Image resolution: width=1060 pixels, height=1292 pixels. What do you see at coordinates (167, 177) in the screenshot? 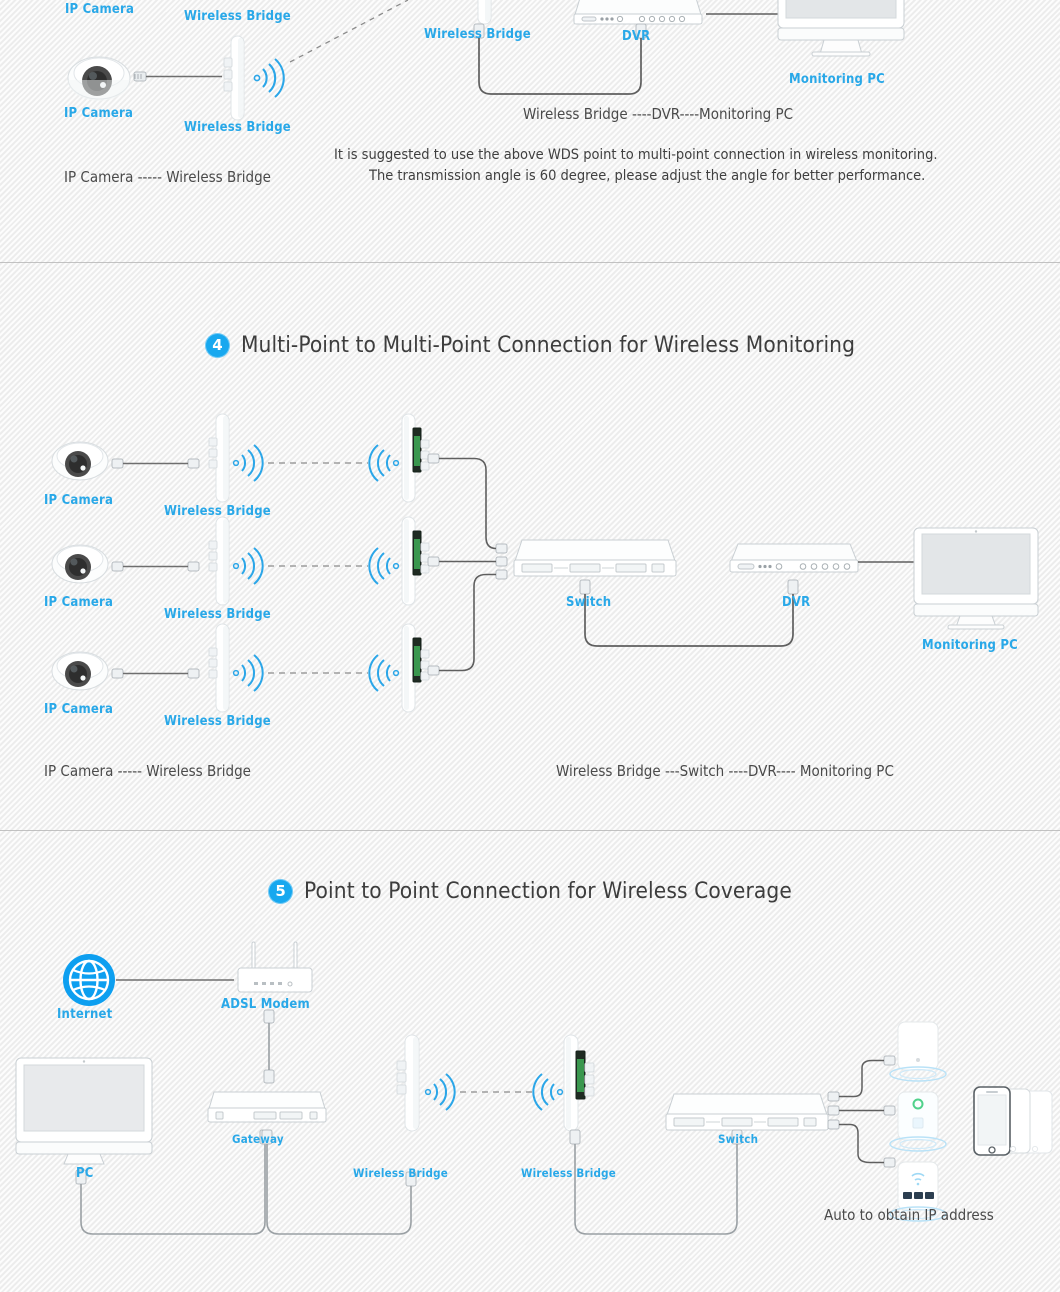
I see `caption-camera-bridge-top: IP Camera ----- Wireless Bridge` at bounding box center [167, 177].